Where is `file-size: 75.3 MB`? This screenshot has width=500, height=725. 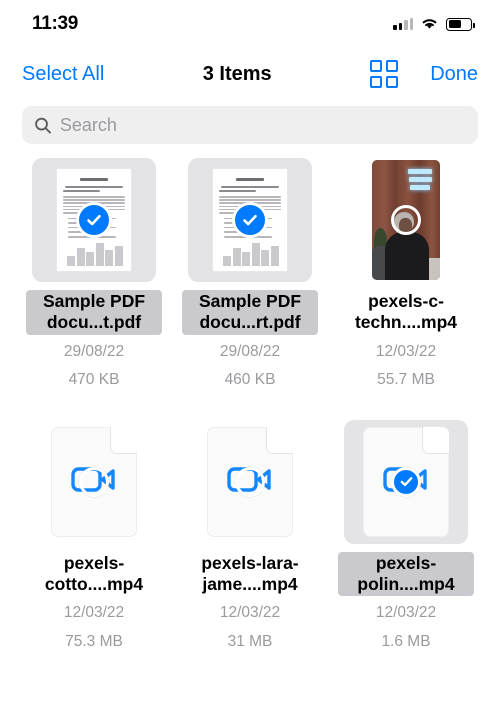
file-size: 75.3 MB is located at coordinates (94, 641).